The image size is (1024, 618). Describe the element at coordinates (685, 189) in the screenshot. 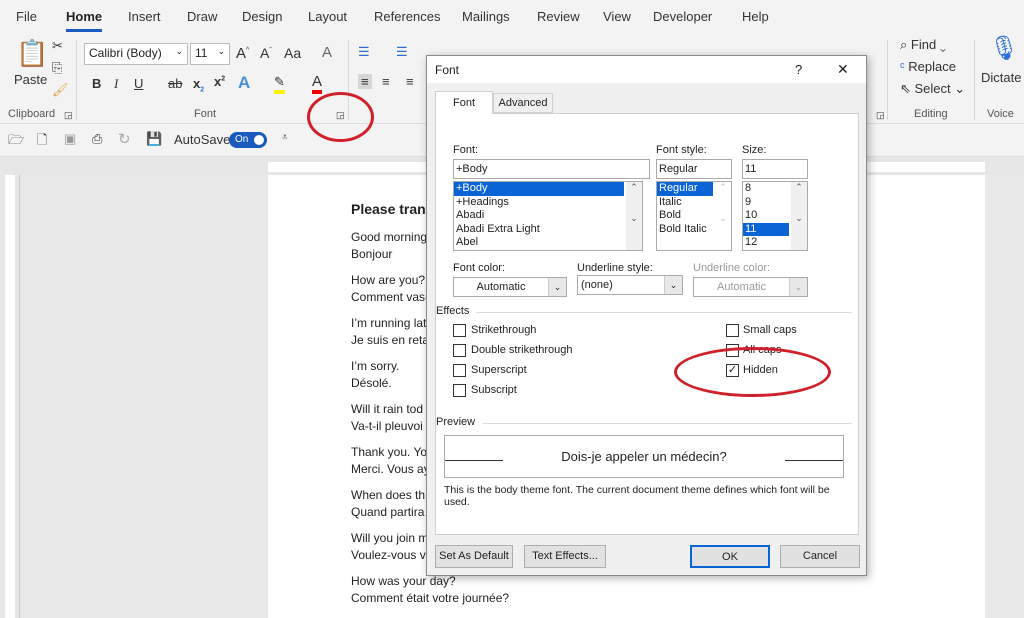

I see `list-item: Regular` at that location.